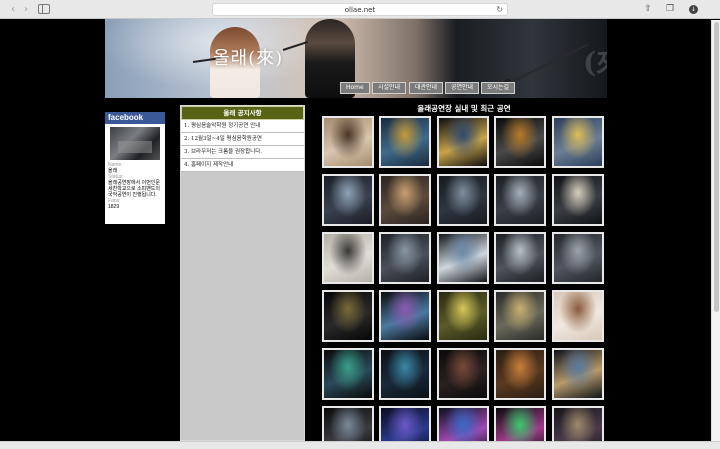  What do you see at coordinates (716, 167) in the screenshot?
I see `scroll-thumb` at bounding box center [716, 167].